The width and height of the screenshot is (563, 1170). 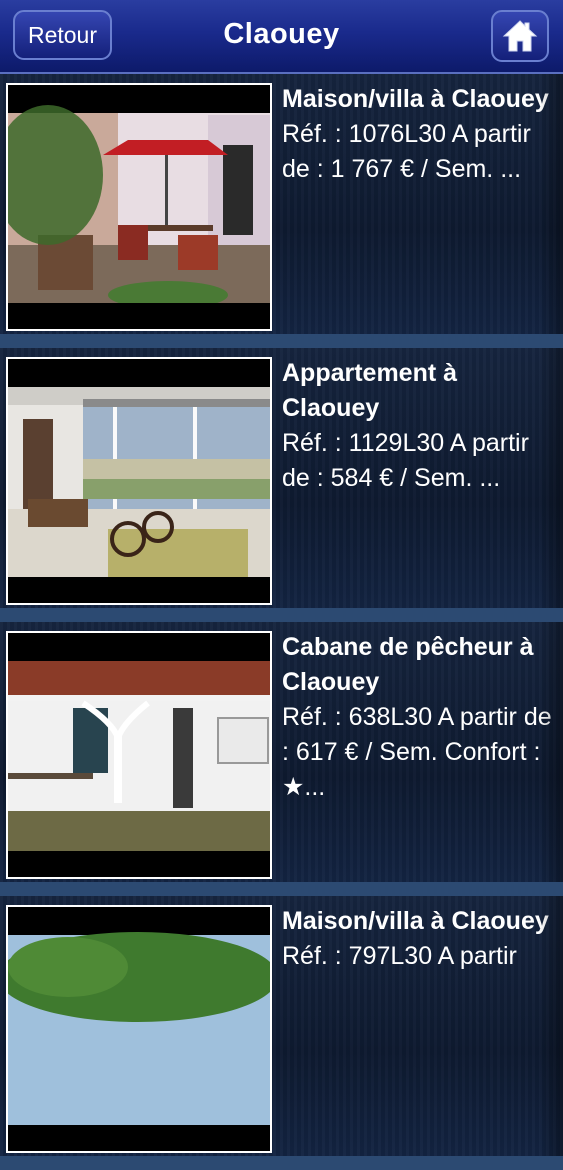 I want to click on home-button, so click(x=520, y=36).